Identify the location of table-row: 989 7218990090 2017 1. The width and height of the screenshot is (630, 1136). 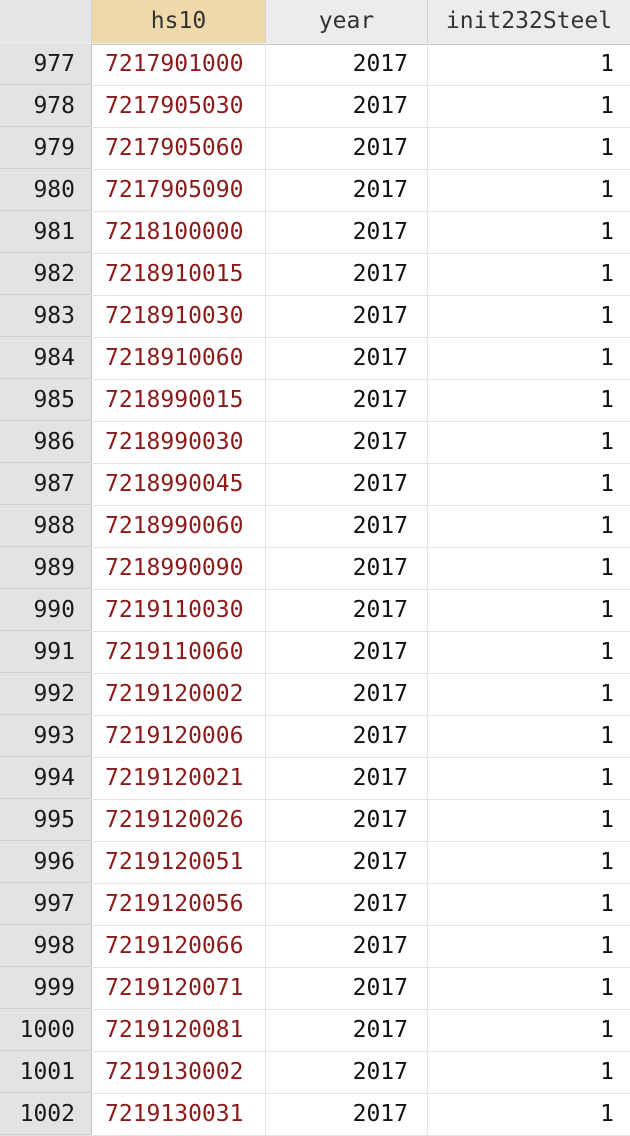
(315, 569).